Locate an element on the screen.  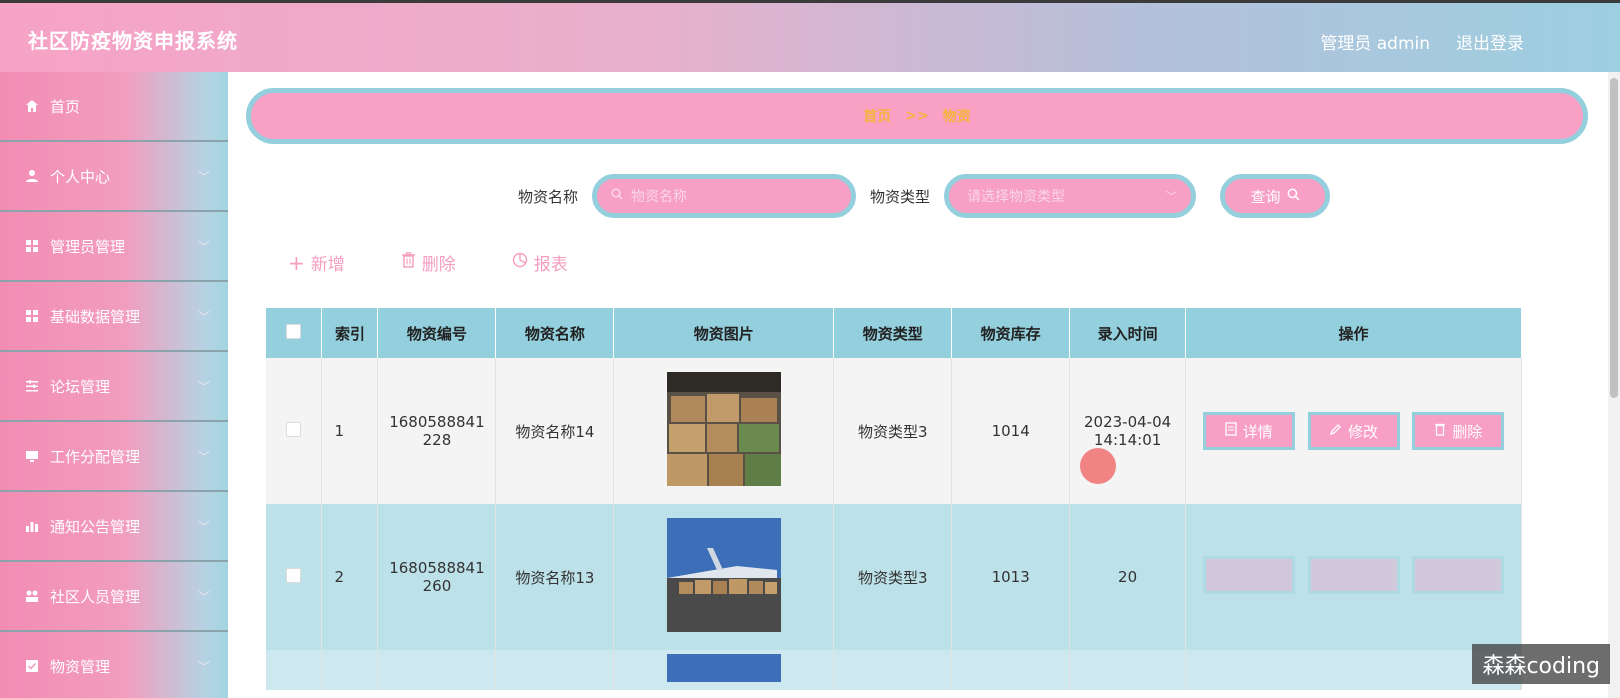
name-search-label: 物资名称 is located at coordinates (547, 196).